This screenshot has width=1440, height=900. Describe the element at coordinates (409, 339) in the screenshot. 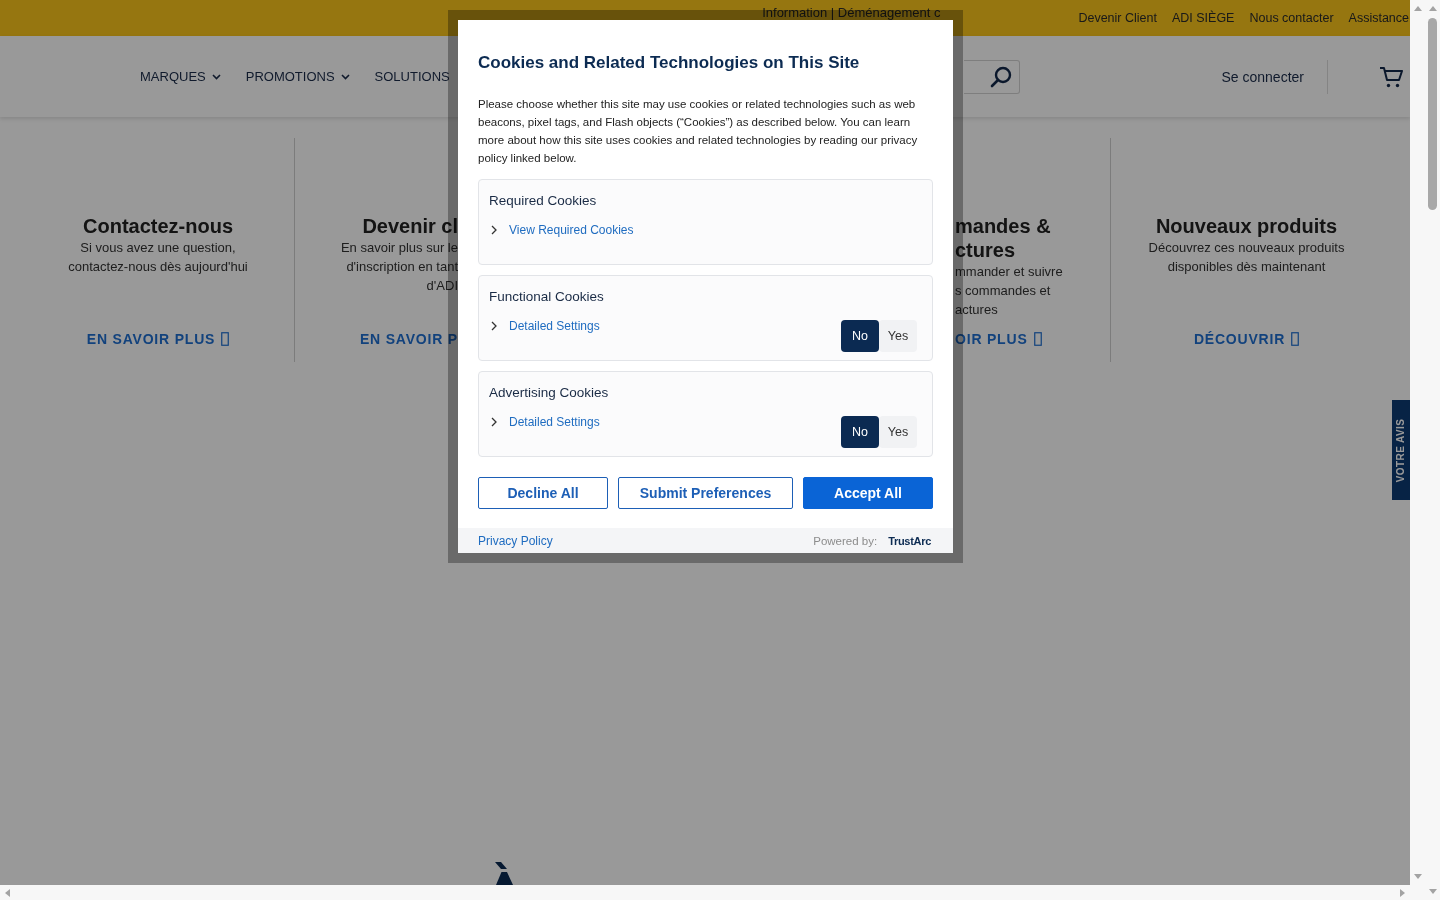

I see `card-link: EN SAVOIR P` at that location.